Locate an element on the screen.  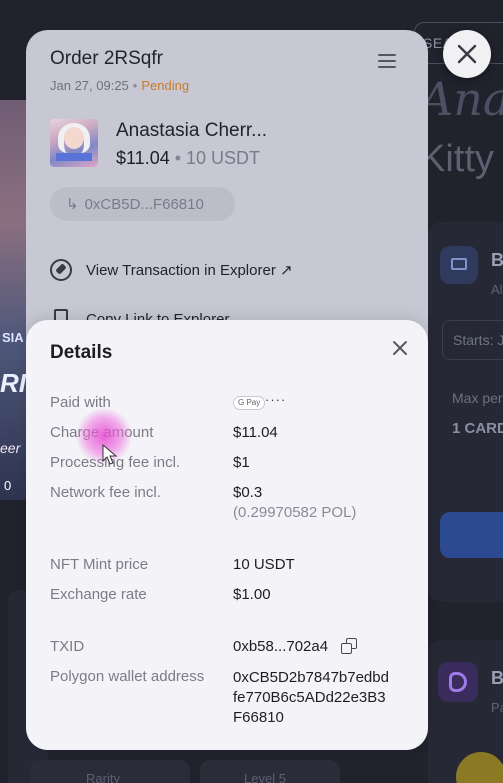
menu-icon is located at coordinates (387, 61).